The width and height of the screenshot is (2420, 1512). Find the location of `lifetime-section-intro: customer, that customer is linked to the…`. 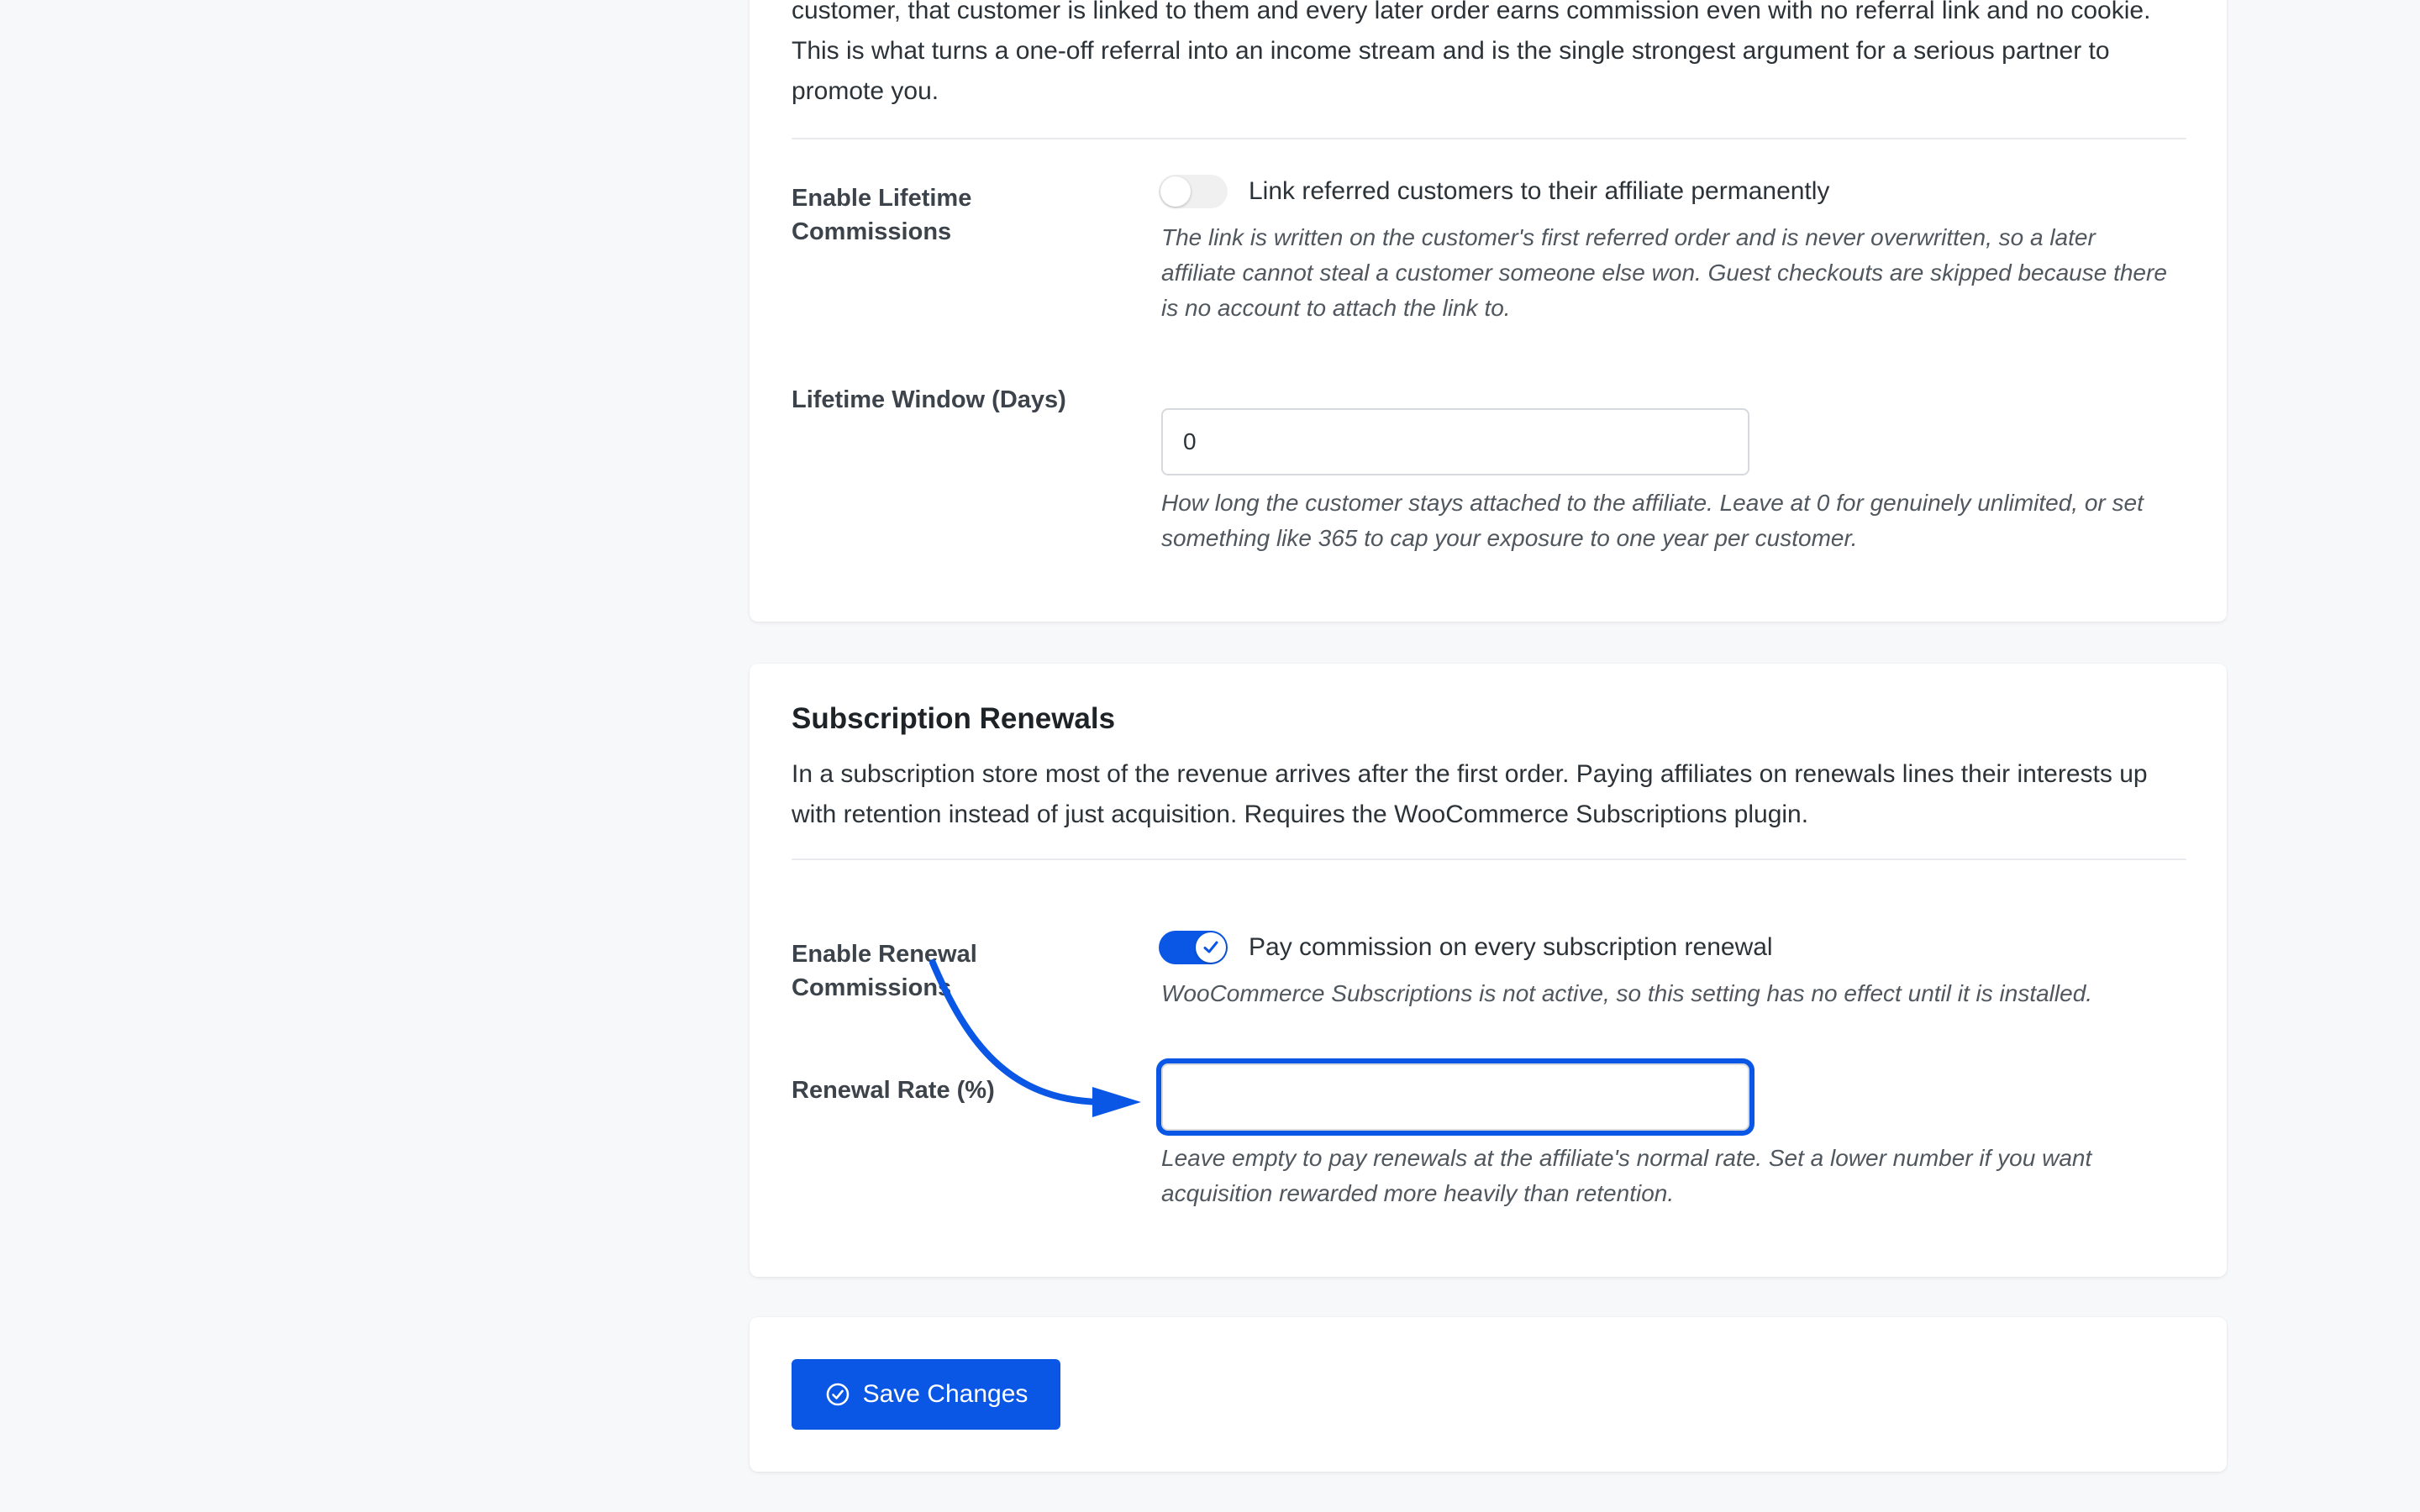

lifetime-section-intro: customer, that customer is linked to the… is located at coordinates (1471, 52).